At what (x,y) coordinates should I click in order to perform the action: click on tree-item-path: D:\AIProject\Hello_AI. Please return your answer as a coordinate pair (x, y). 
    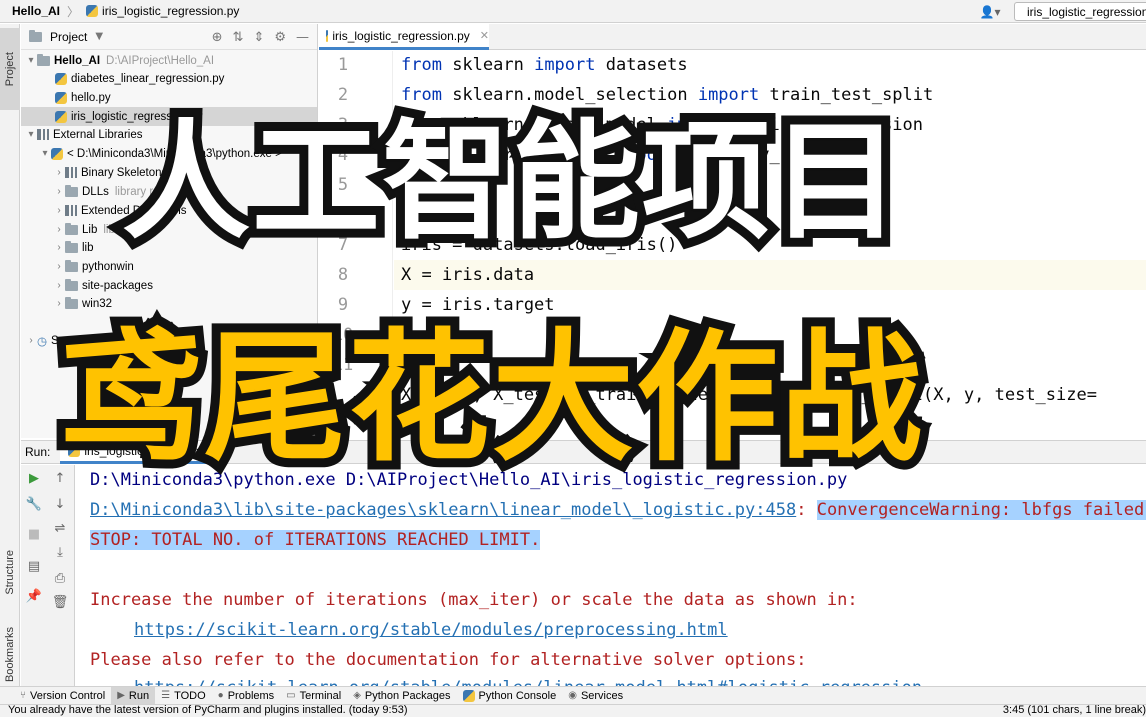
    Looking at the image, I should click on (160, 60).